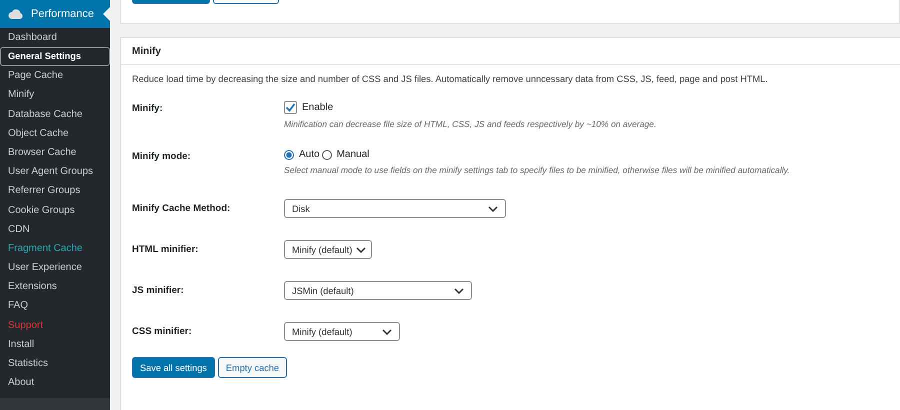 This screenshot has width=900, height=410. Describe the element at coordinates (378, 290) in the screenshot. I see `dropdown: JSMin (default)` at that location.